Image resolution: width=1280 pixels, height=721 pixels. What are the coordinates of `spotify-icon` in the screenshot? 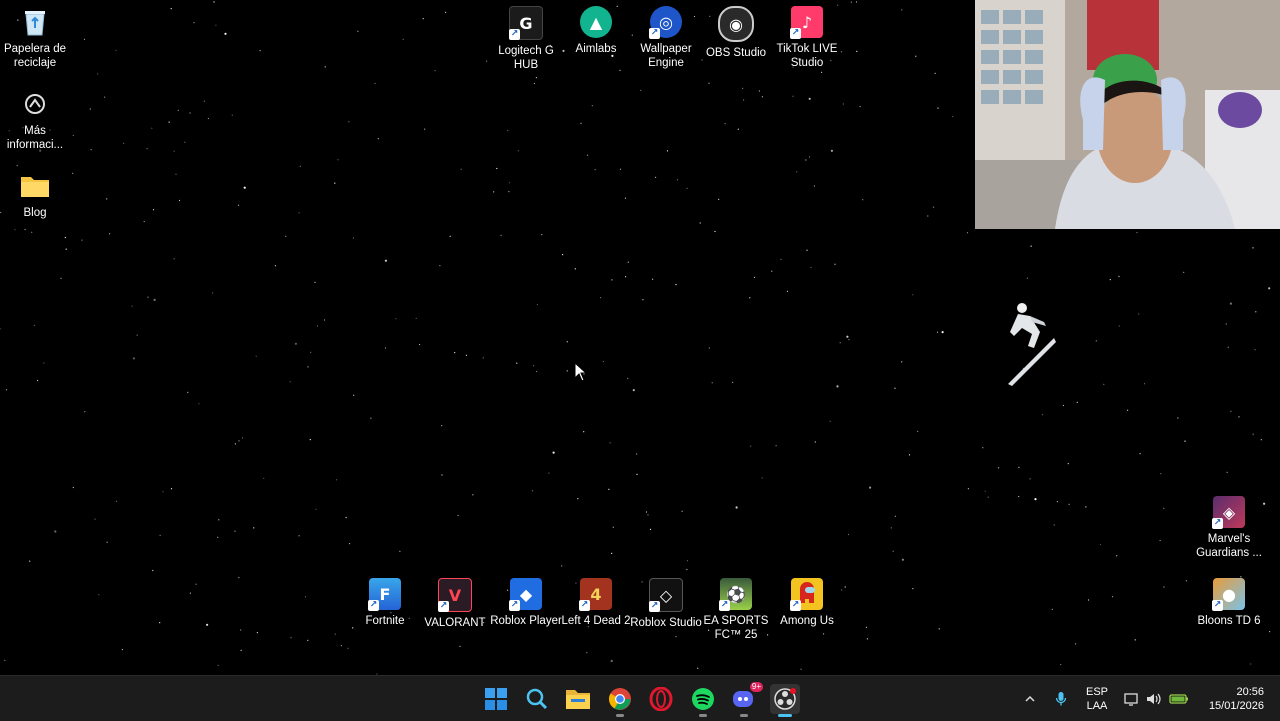 It's located at (703, 699).